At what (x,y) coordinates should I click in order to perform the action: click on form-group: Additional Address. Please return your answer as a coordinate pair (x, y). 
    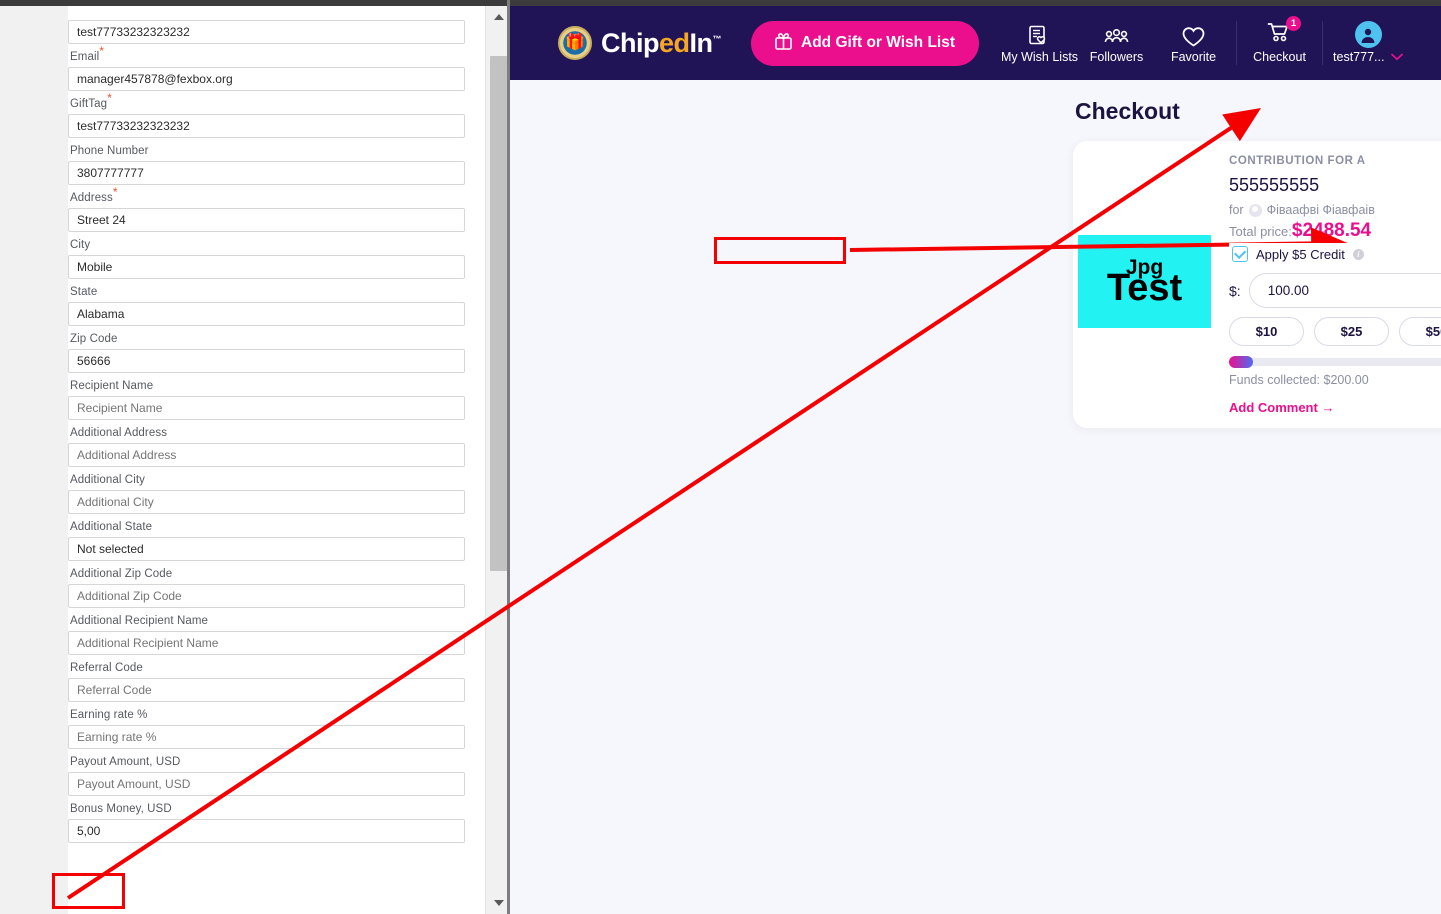
    Looking at the image, I should click on (276, 447).